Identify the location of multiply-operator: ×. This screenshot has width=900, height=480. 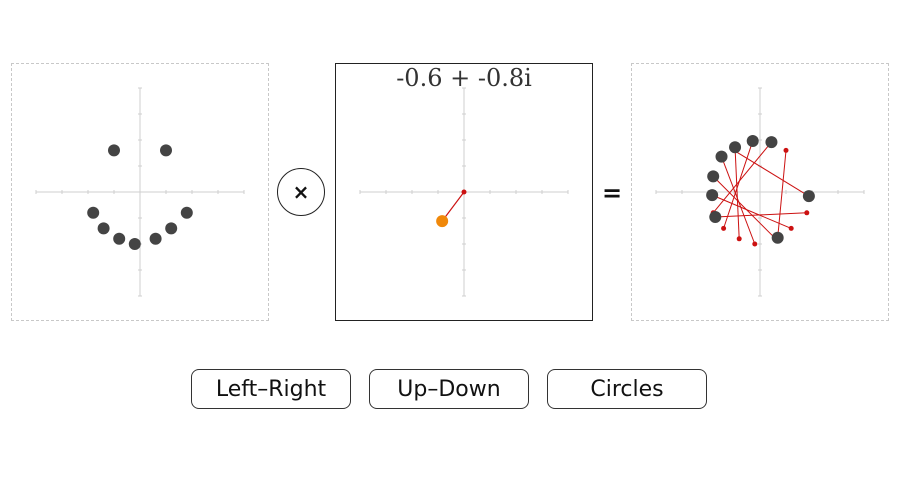
(301, 192).